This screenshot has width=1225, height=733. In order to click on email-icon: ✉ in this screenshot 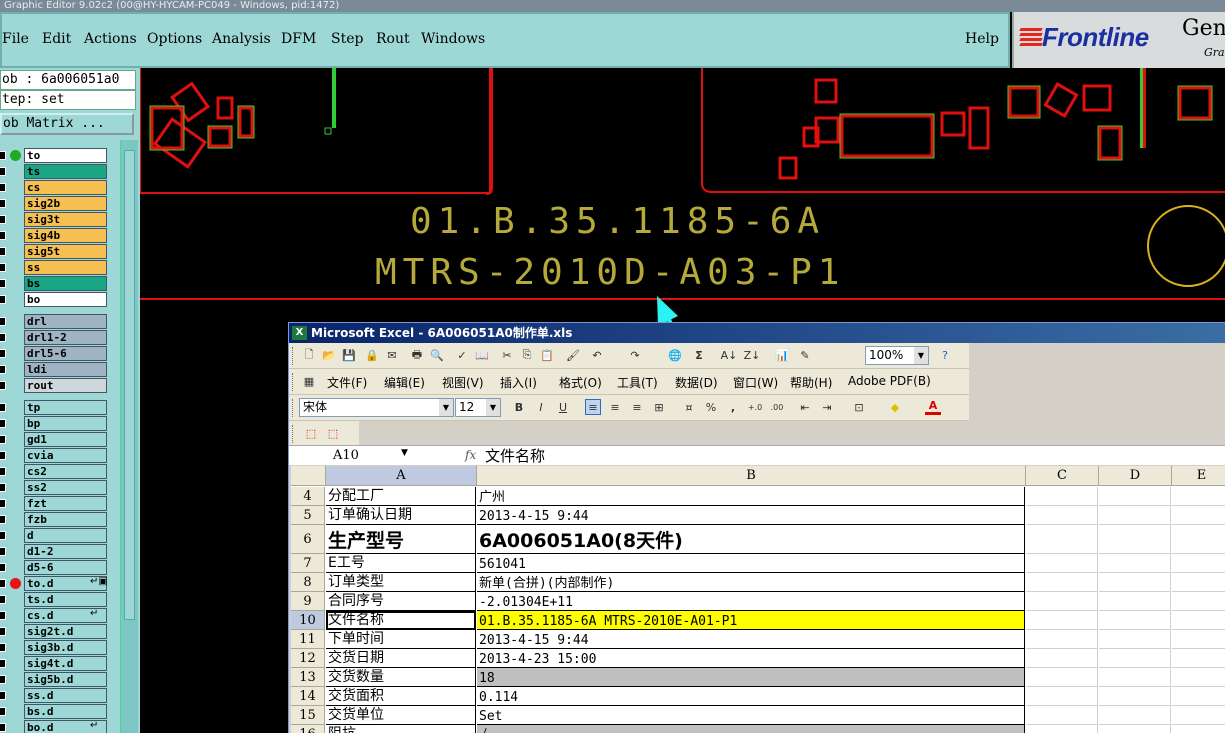, I will do `click(392, 355)`.